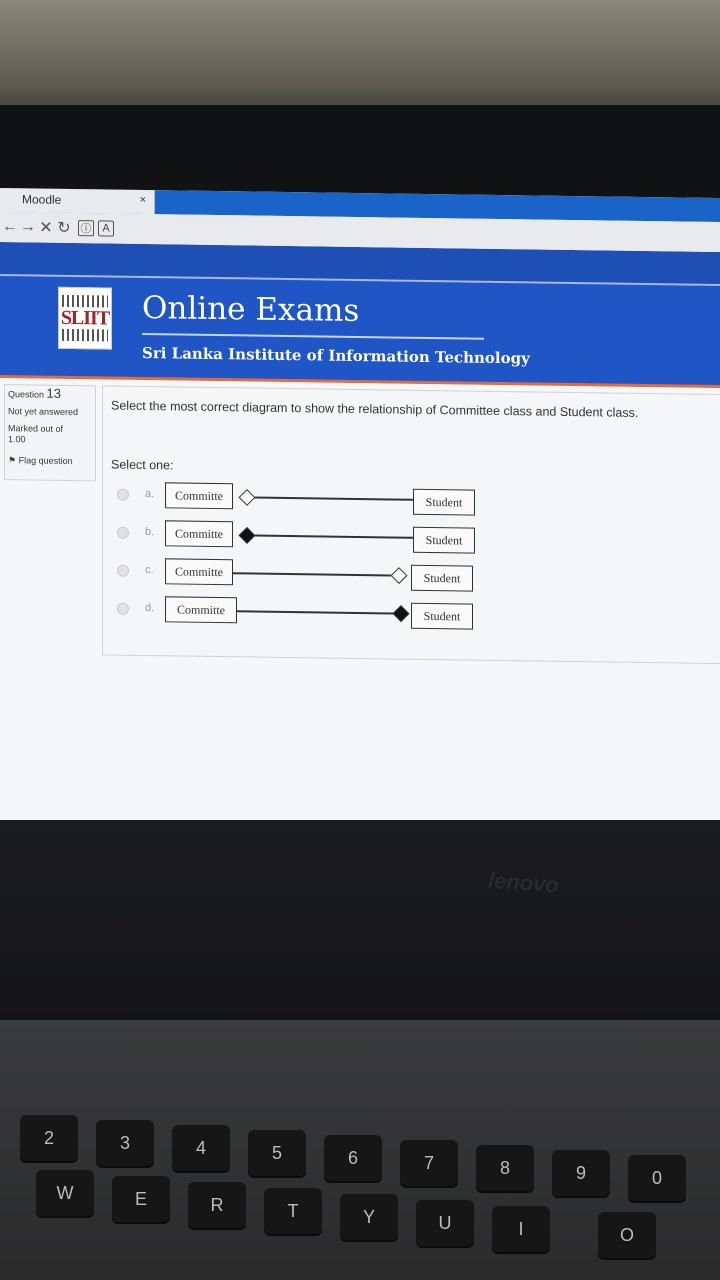  I want to click on option-letter: b., so click(150, 532).